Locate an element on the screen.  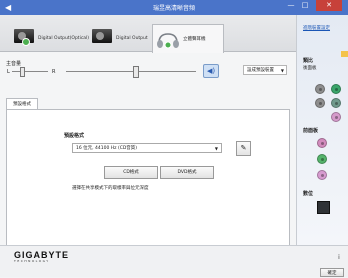
rear-panel-label: 後面板 is located at coordinates (310, 68).